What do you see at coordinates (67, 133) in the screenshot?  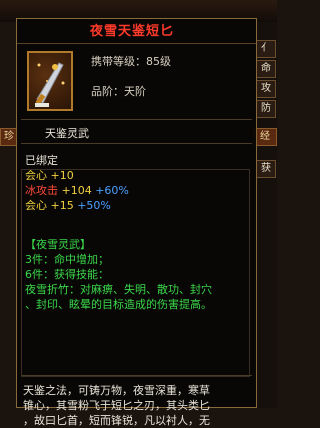 I see `item-name: 天鉴灵武` at bounding box center [67, 133].